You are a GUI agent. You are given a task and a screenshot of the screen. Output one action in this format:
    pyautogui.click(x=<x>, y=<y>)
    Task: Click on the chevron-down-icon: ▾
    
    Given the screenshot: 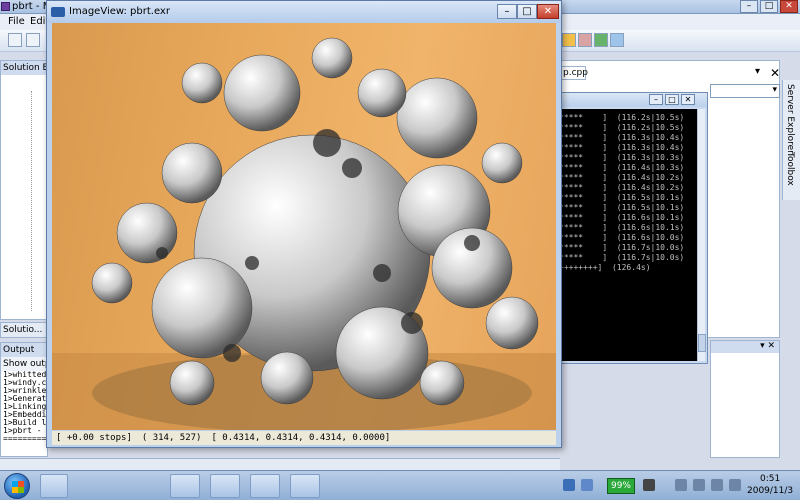 What is the action you would take?
    pyautogui.click(x=757, y=71)
    